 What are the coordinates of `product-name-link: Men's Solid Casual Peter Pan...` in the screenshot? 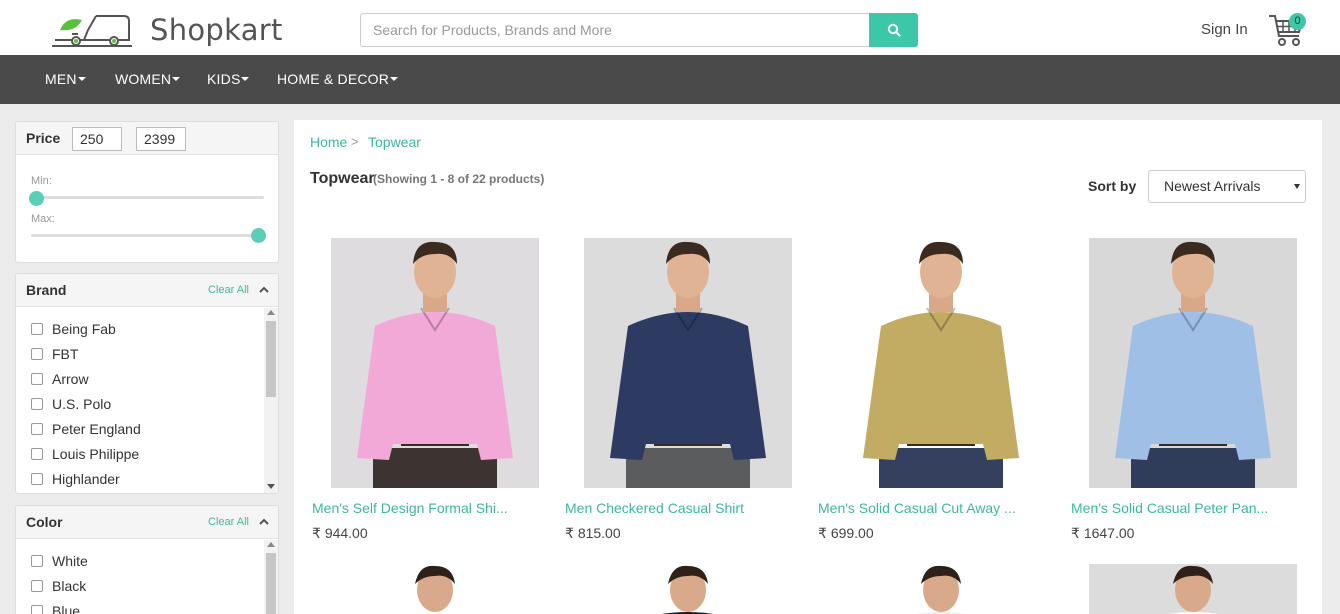 It's located at (1169, 508).